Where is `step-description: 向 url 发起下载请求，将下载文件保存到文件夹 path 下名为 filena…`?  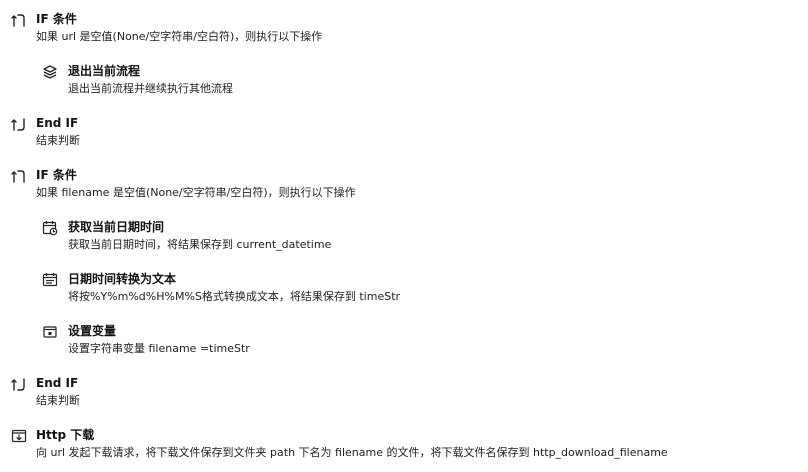 step-description: 向 url 发起下载请求，将下载文件保存到文件夹 path 下名为 filena… is located at coordinates (352, 452).